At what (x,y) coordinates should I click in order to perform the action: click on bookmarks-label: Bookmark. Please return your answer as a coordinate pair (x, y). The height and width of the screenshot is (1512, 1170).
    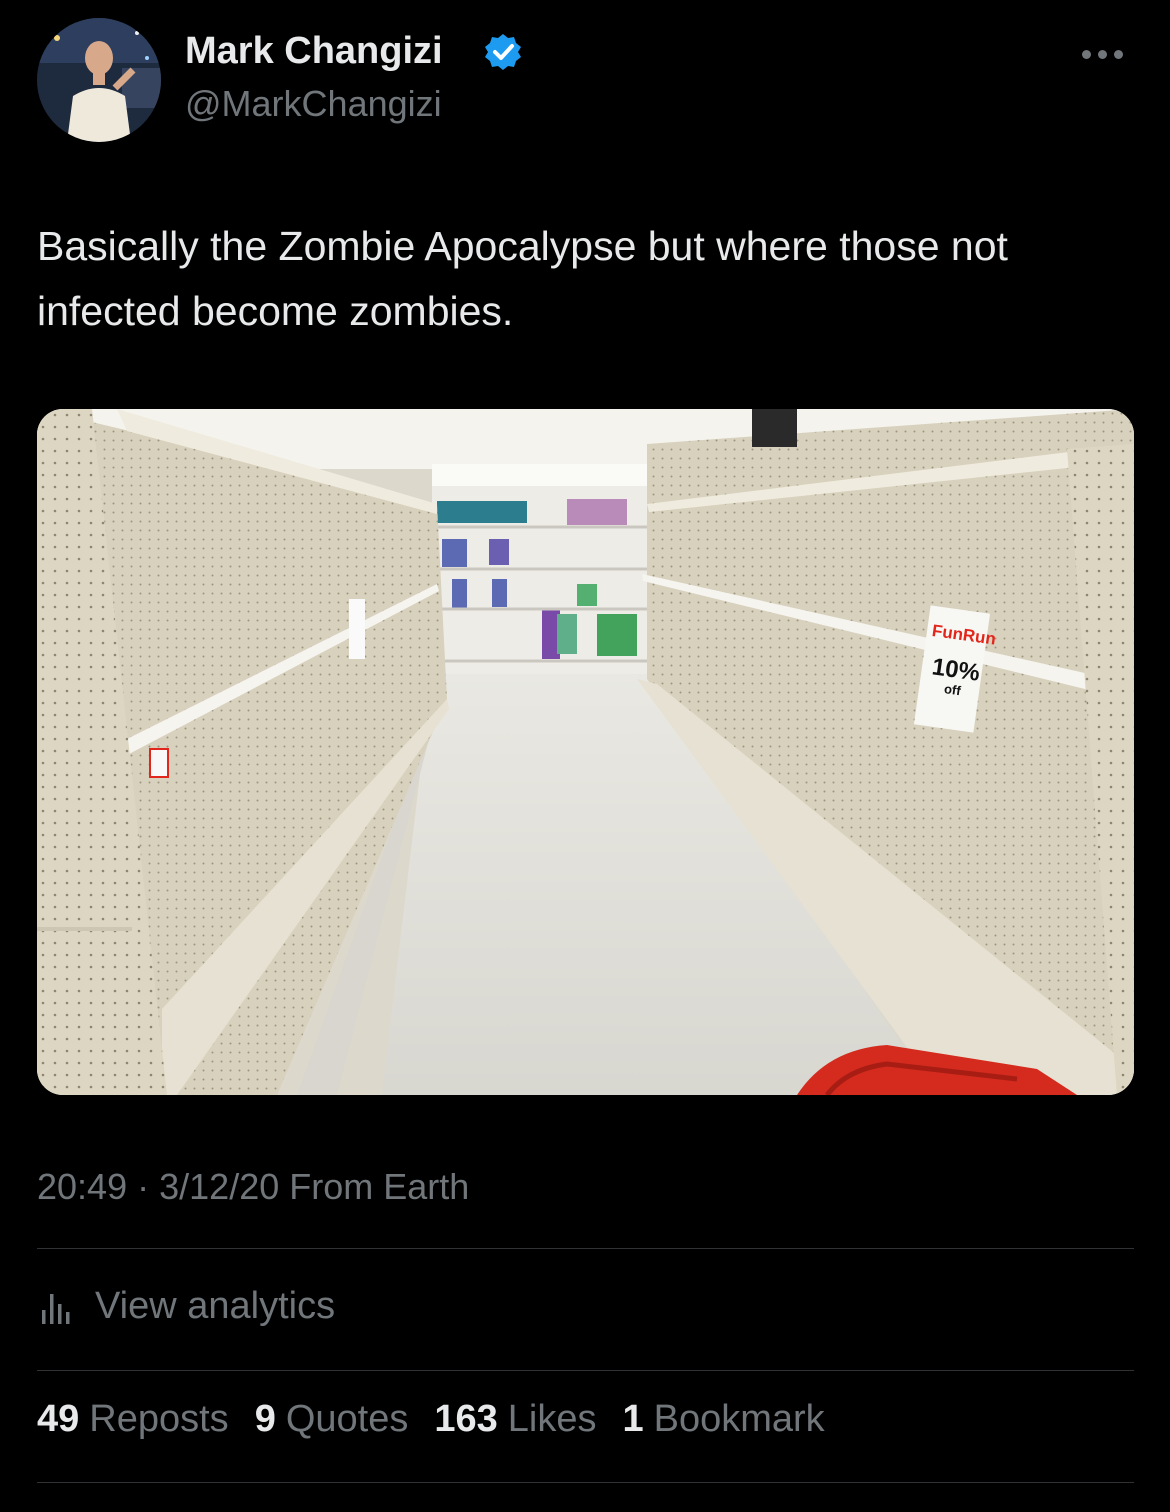
    Looking at the image, I should click on (739, 1419).